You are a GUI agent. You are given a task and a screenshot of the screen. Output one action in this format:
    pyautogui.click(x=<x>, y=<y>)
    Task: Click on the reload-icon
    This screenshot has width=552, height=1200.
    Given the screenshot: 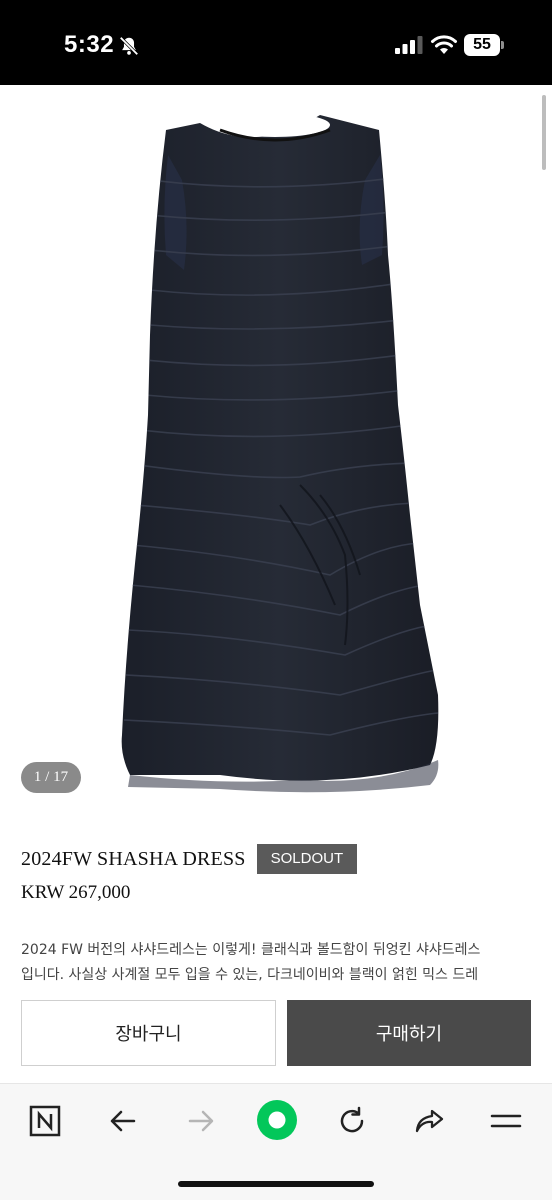 What is the action you would take?
    pyautogui.click(x=352, y=1121)
    